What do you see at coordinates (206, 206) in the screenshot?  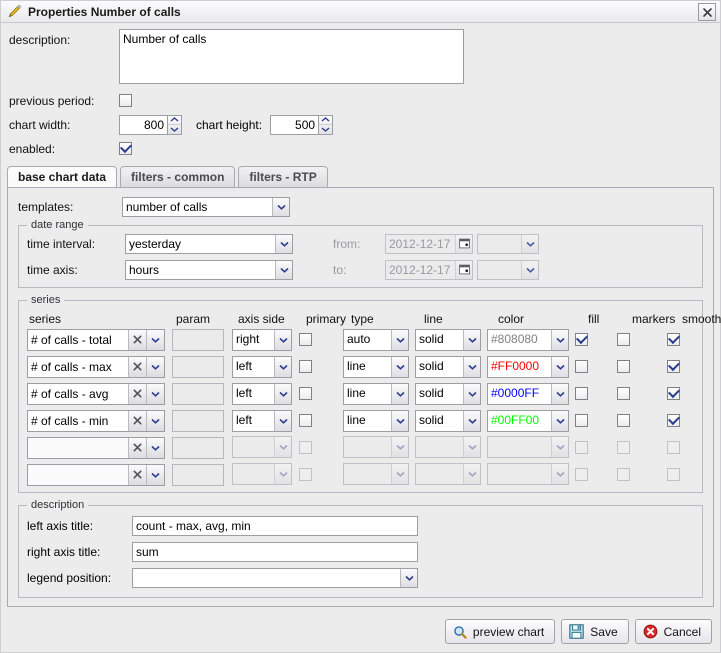 I see `templates-select: number of calls` at bounding box center [206, 206].